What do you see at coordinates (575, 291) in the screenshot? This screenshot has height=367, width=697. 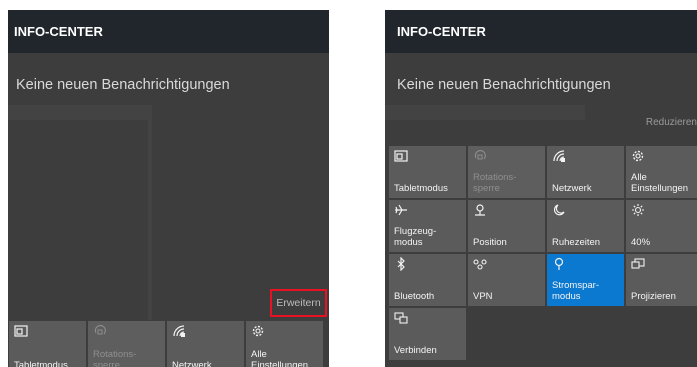 I see `quick-action-label: Stromspar- modus` at bounding box center [575, 291].